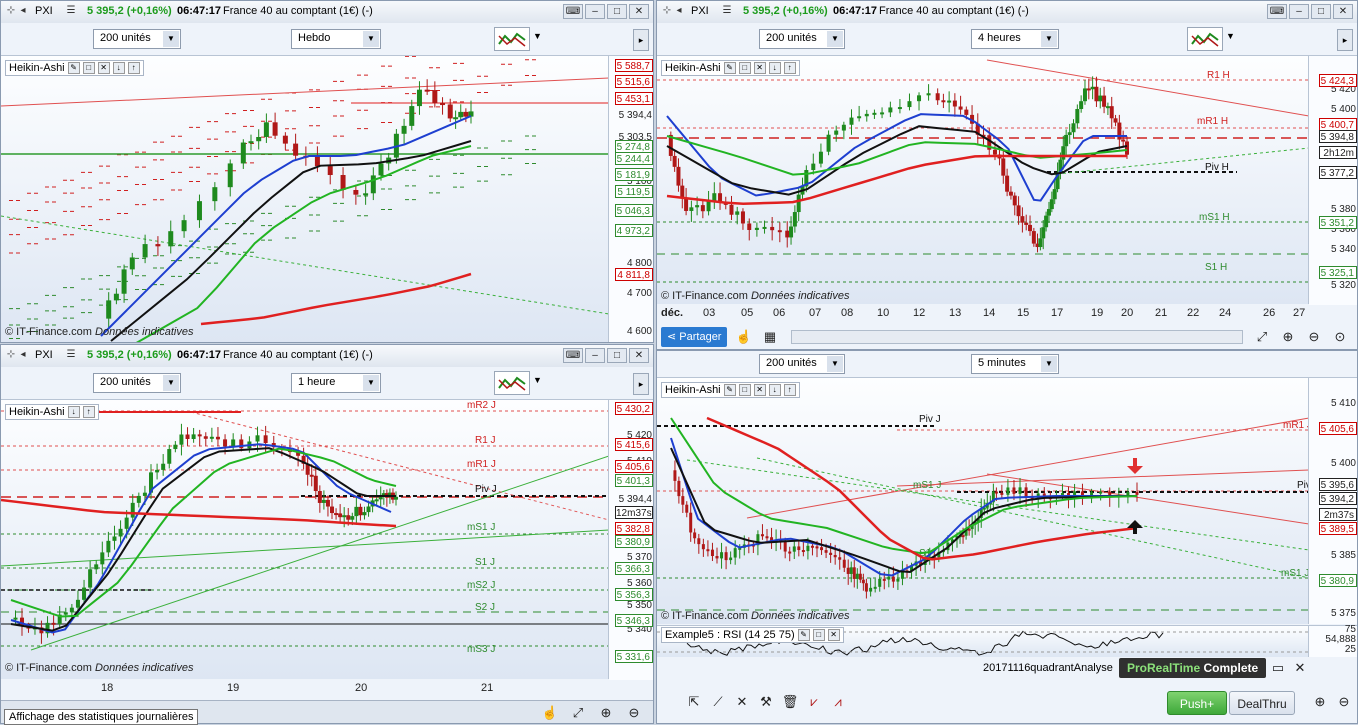 Image resolution: width=1358 pixels, height=725 pixels. Describe the element at coordinates (305, 689) in the screenshot. I see `time-axis: 18 19 20 21` at that location.